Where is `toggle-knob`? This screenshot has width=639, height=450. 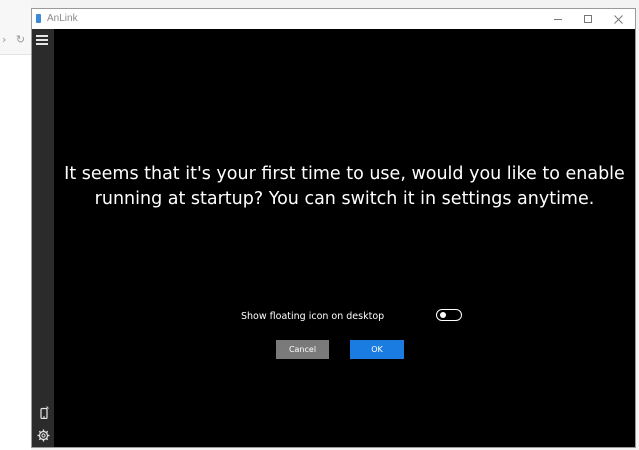 toggle-knob is located at coordinates (443, 315).